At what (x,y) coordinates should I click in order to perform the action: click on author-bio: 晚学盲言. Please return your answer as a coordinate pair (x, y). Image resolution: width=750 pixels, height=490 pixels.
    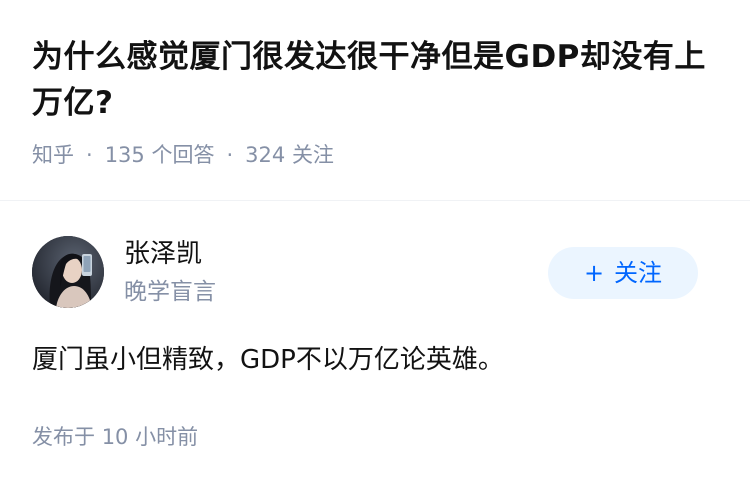
    Looking at the image, I should click on (170, 292).